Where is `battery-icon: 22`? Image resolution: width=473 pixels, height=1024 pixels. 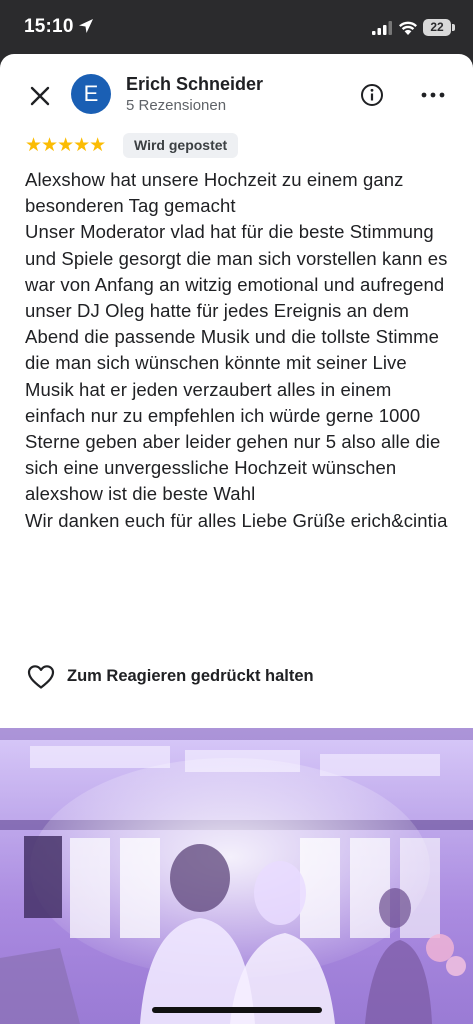 battery-icon: 22 is located at coordinates (437, 27).